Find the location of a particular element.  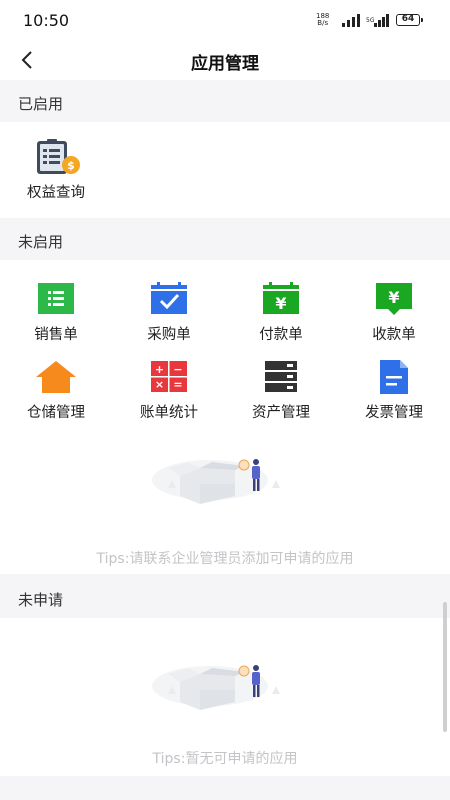

nav-bar: 应用管理 is located at coordinates (225, 60).